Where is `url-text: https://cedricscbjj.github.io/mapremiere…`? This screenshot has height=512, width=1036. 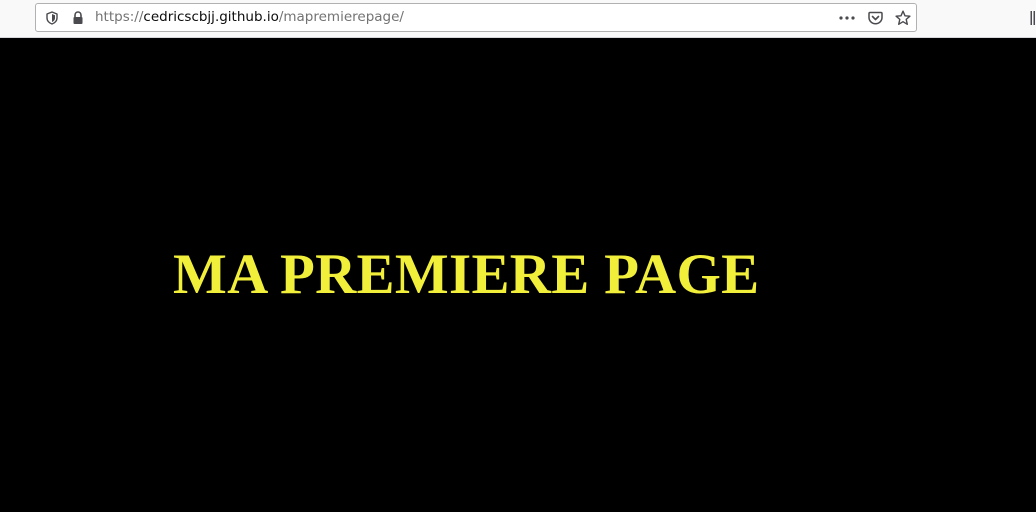 url-text: https://cedricscbjj.github.io/mapremiere… is located at coordinates (249, 17).